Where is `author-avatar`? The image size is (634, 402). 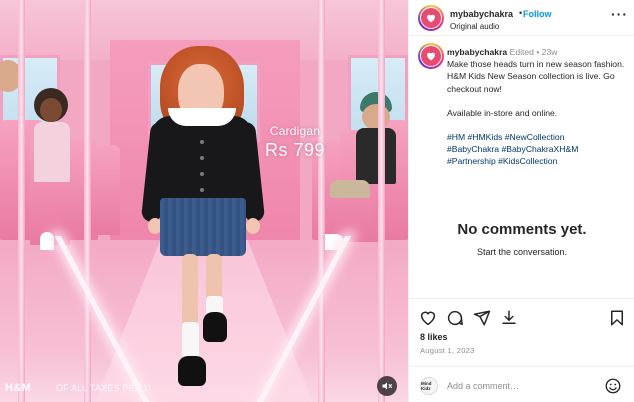
author-avatar is located at coordinates (431, 18).